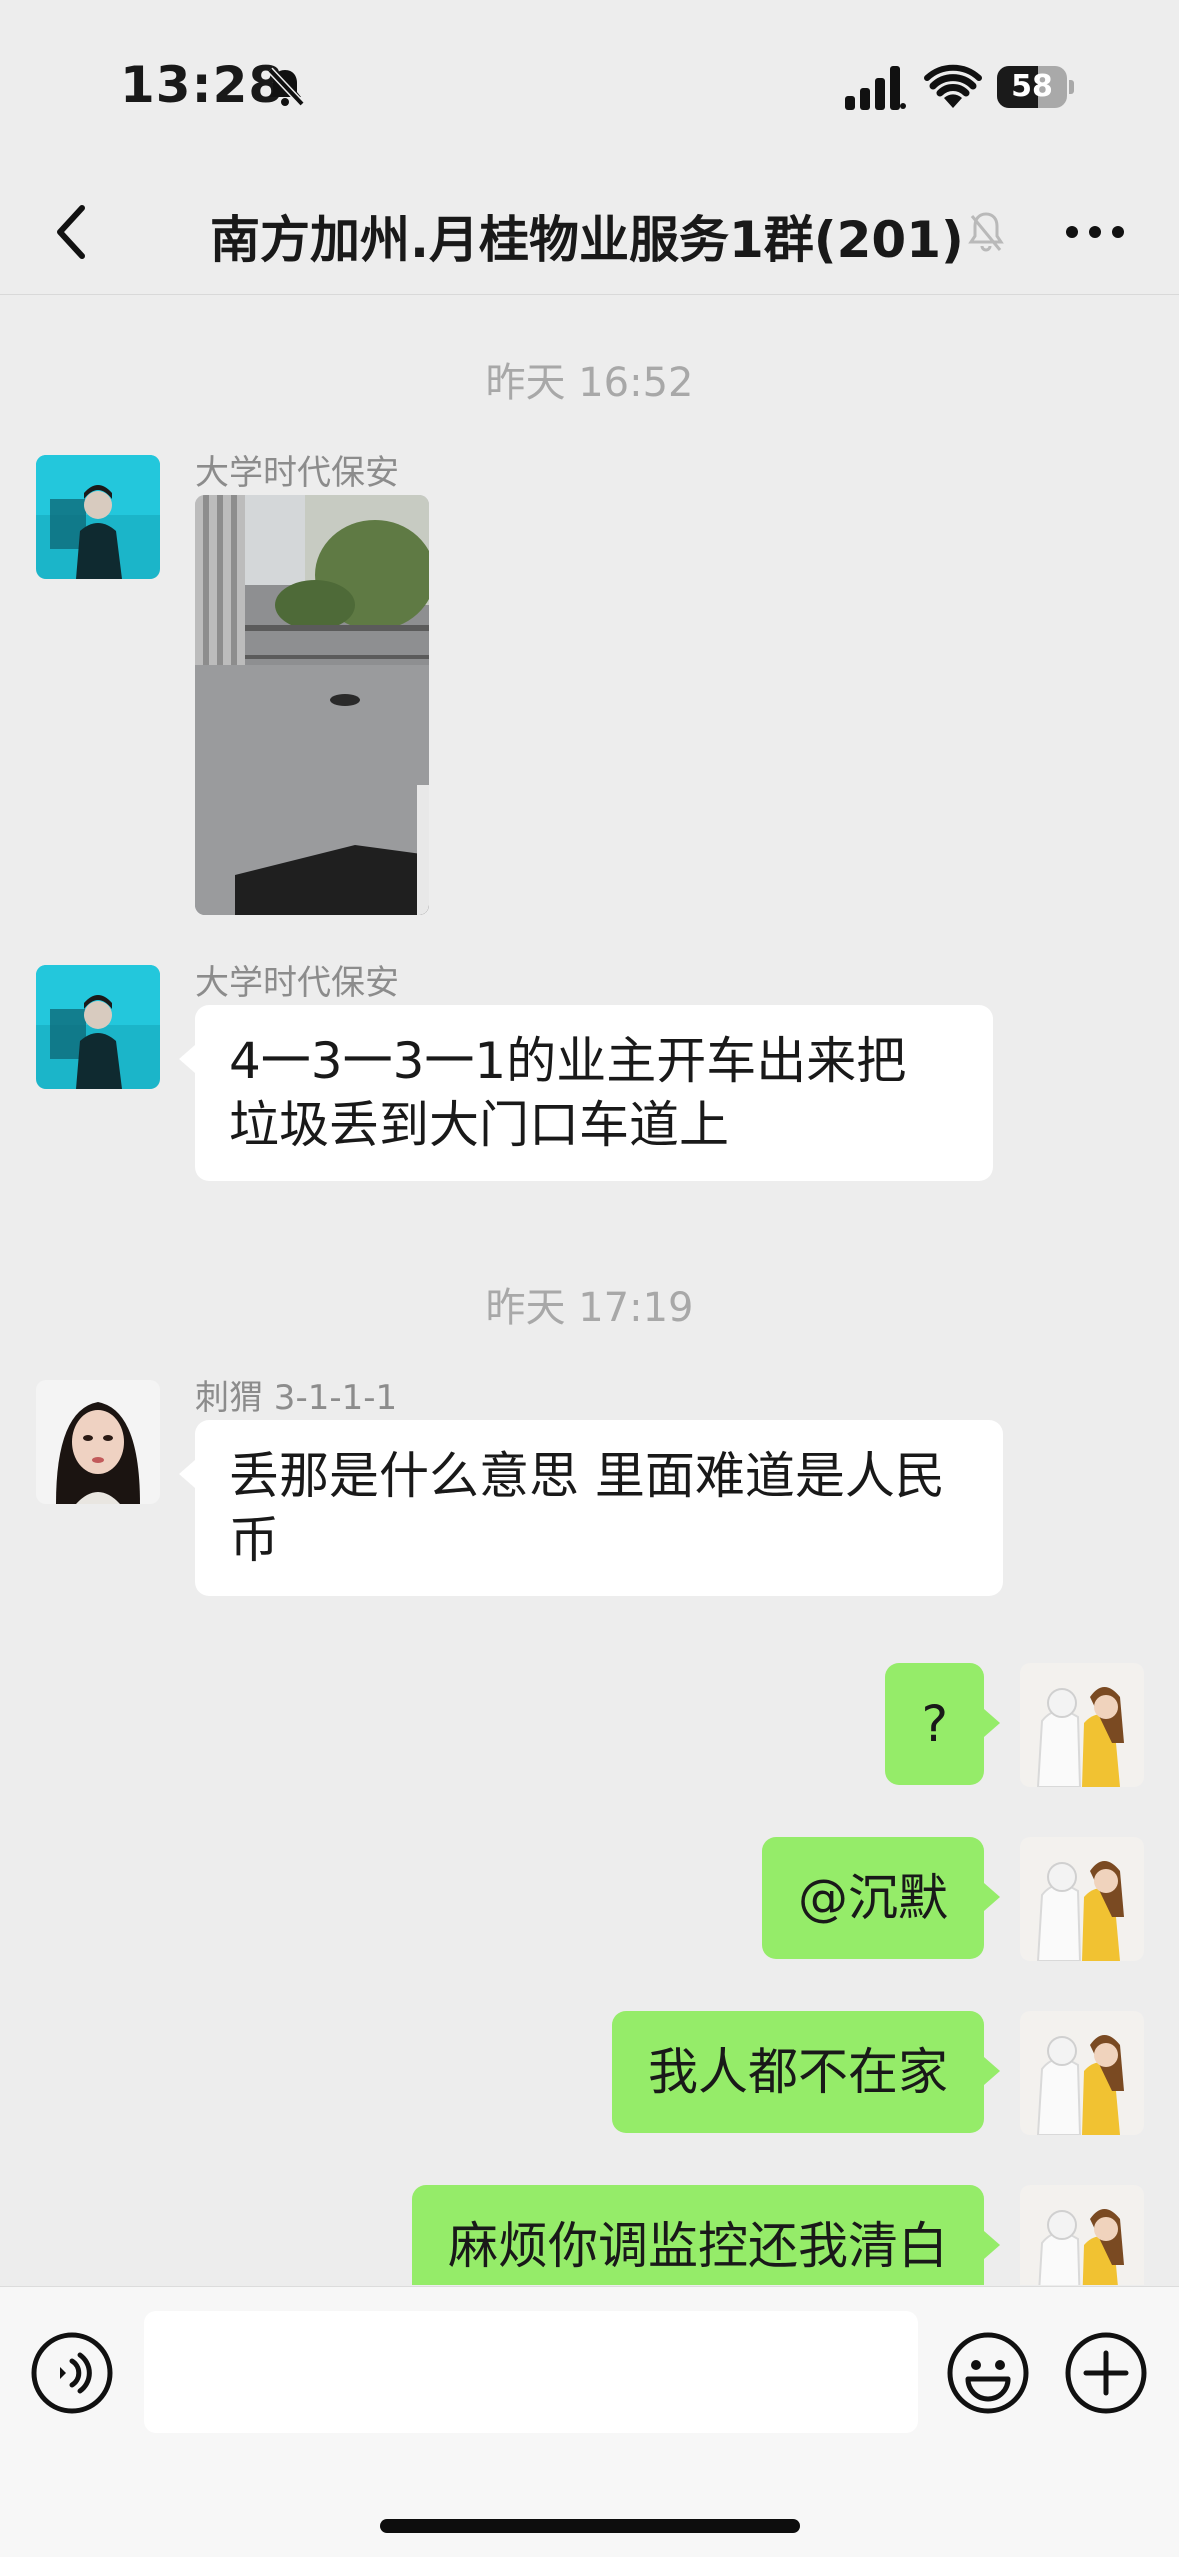  Describe the element at coordinates (296, 1398) in the screenshot. I see `sender-name: 刺猬 3-1-1-1` at that location.